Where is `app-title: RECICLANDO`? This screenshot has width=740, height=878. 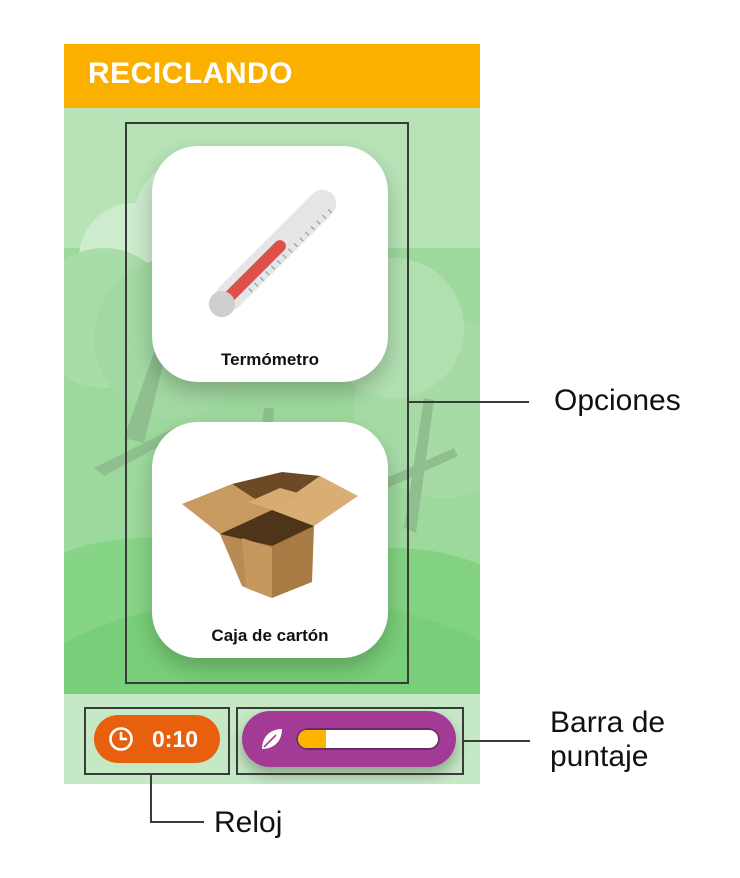 app-title: RECICLANDO is located at coordinates (190, 73).